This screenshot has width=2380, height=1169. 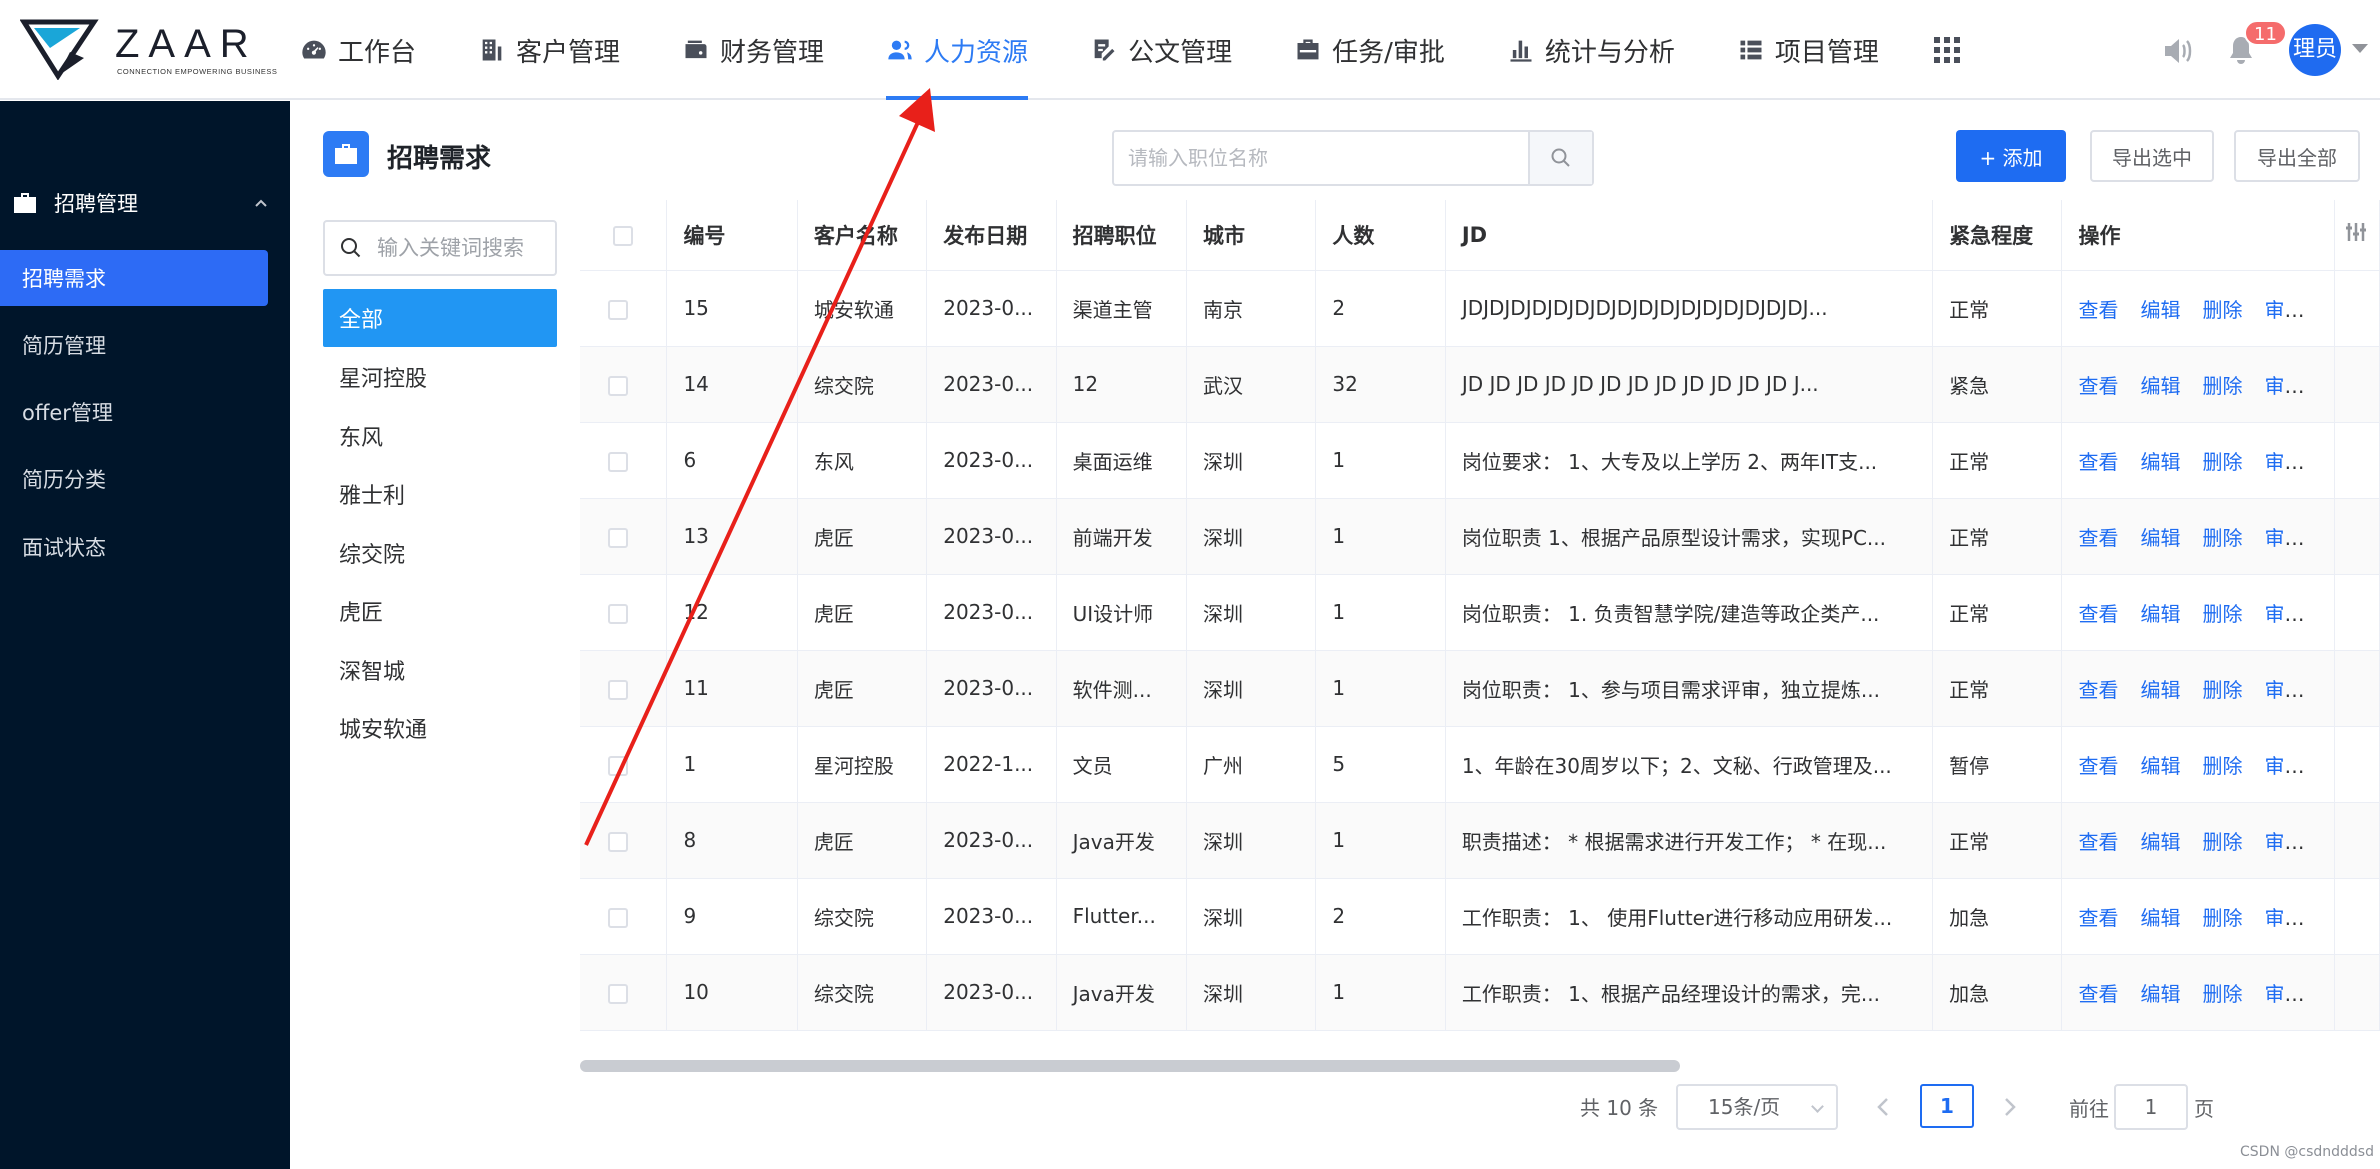 I want to click on user-avatar: 理员, so click(x=2315, y=50).